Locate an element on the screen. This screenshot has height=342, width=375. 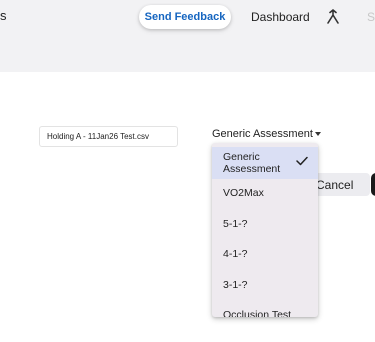
check-icon is located at coordinates (302, 161).